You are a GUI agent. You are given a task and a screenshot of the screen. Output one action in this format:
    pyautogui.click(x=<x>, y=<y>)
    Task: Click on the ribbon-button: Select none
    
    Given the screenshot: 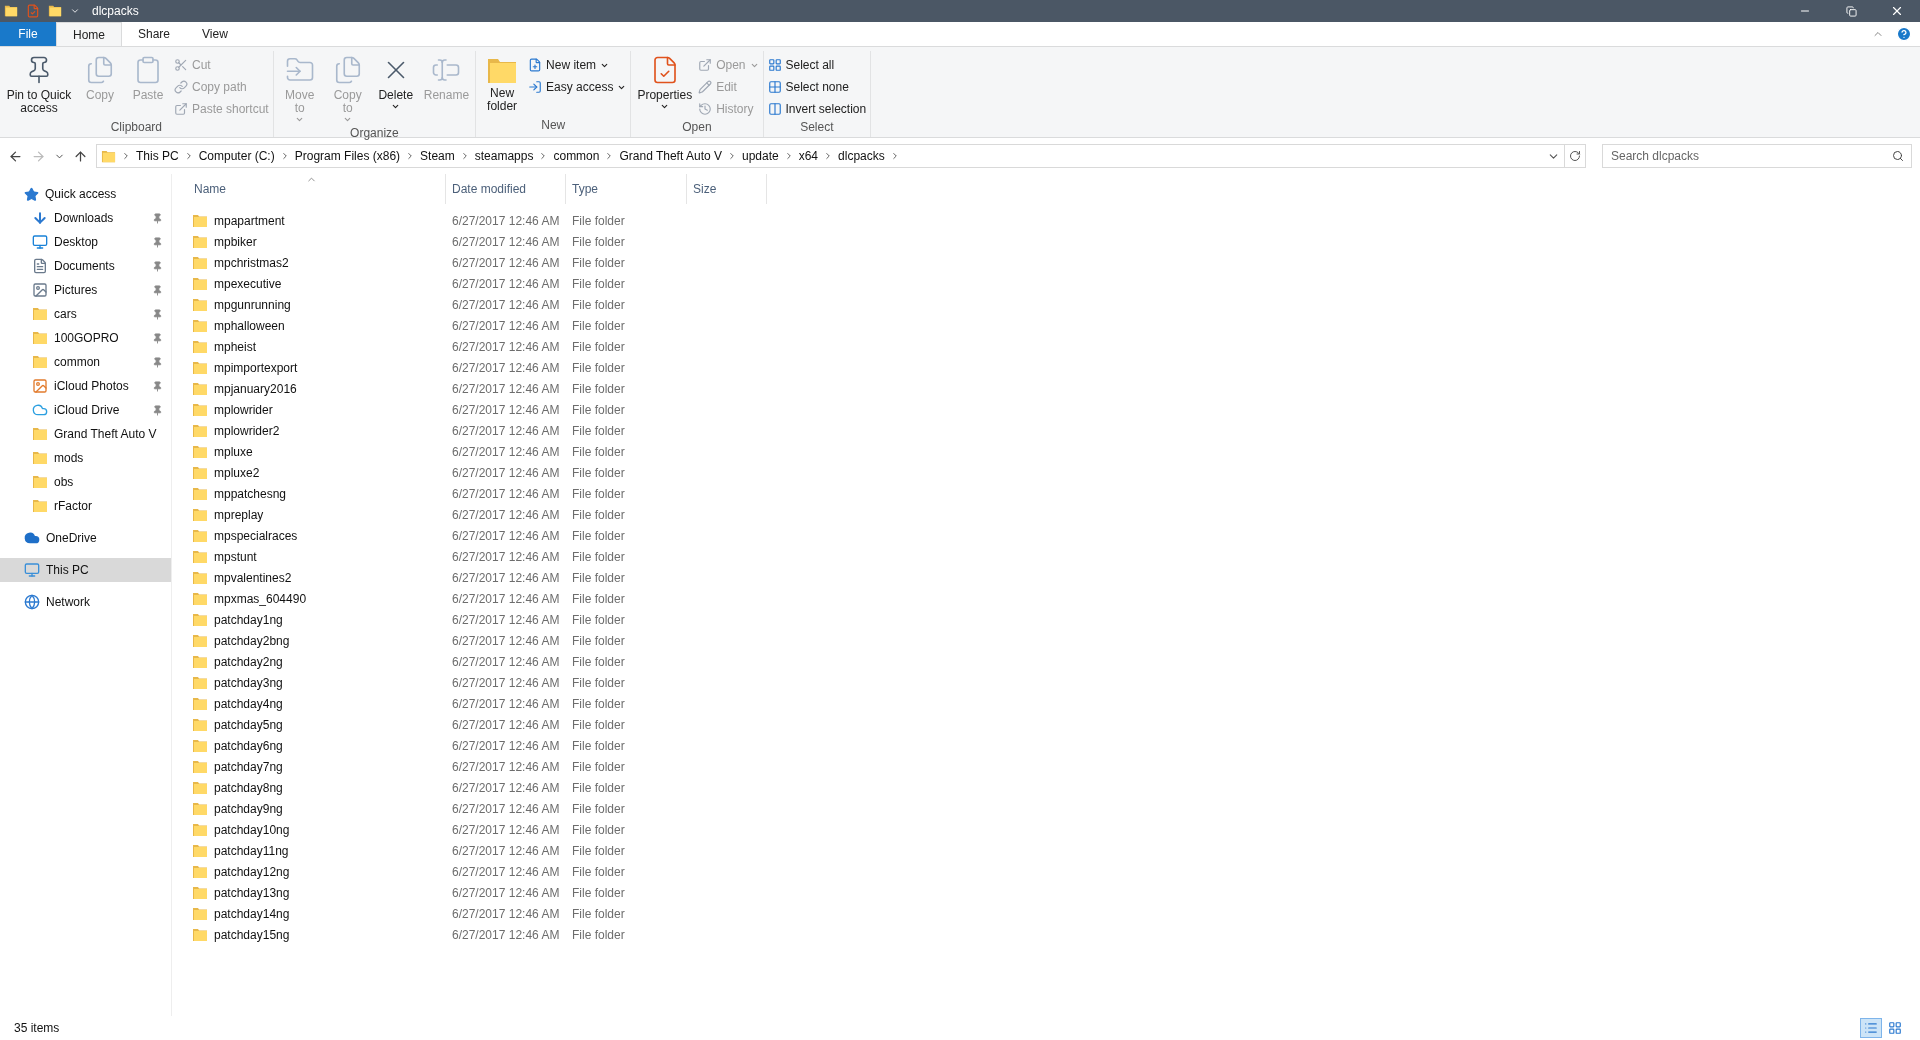 What is the action you would take?
    pyautogui.click(x=817, y=87)
    